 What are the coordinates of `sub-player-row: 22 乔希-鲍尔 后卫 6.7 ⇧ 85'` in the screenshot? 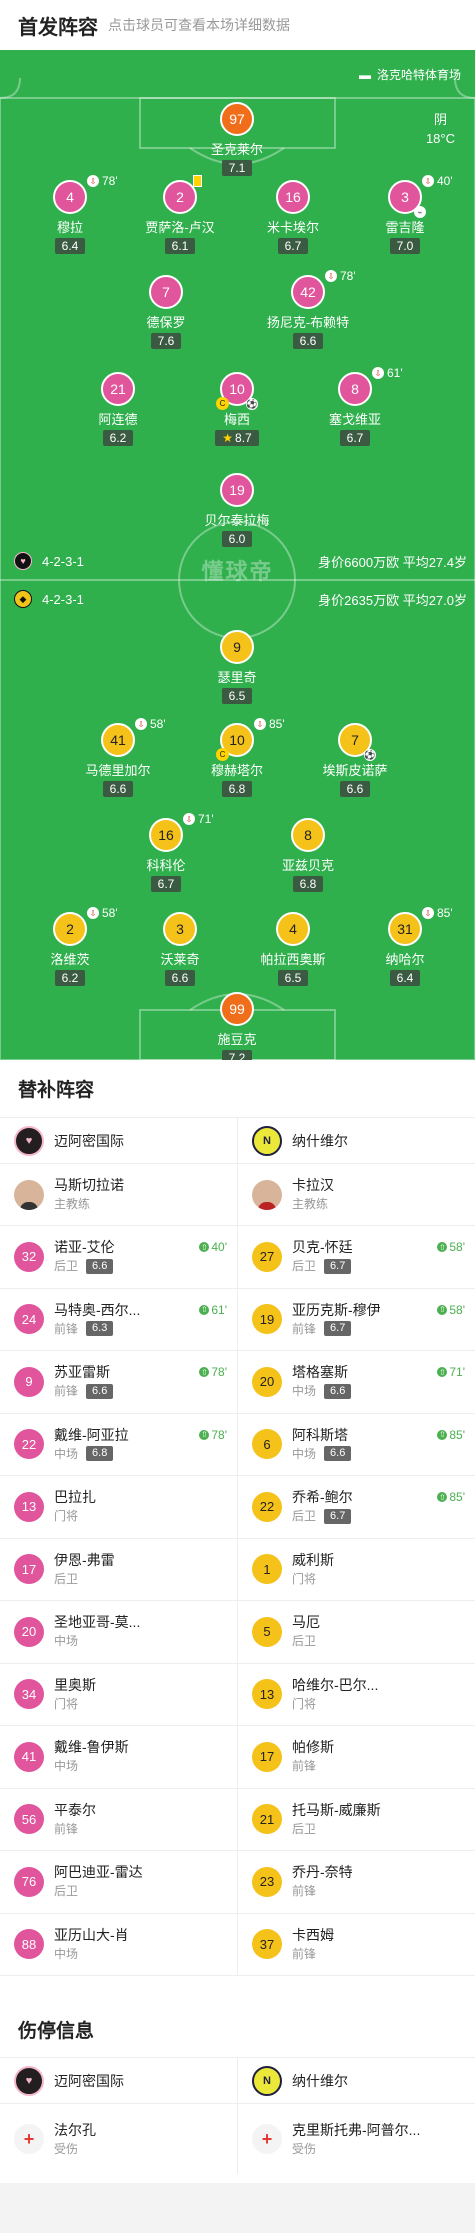 It's located at (356, 1507).